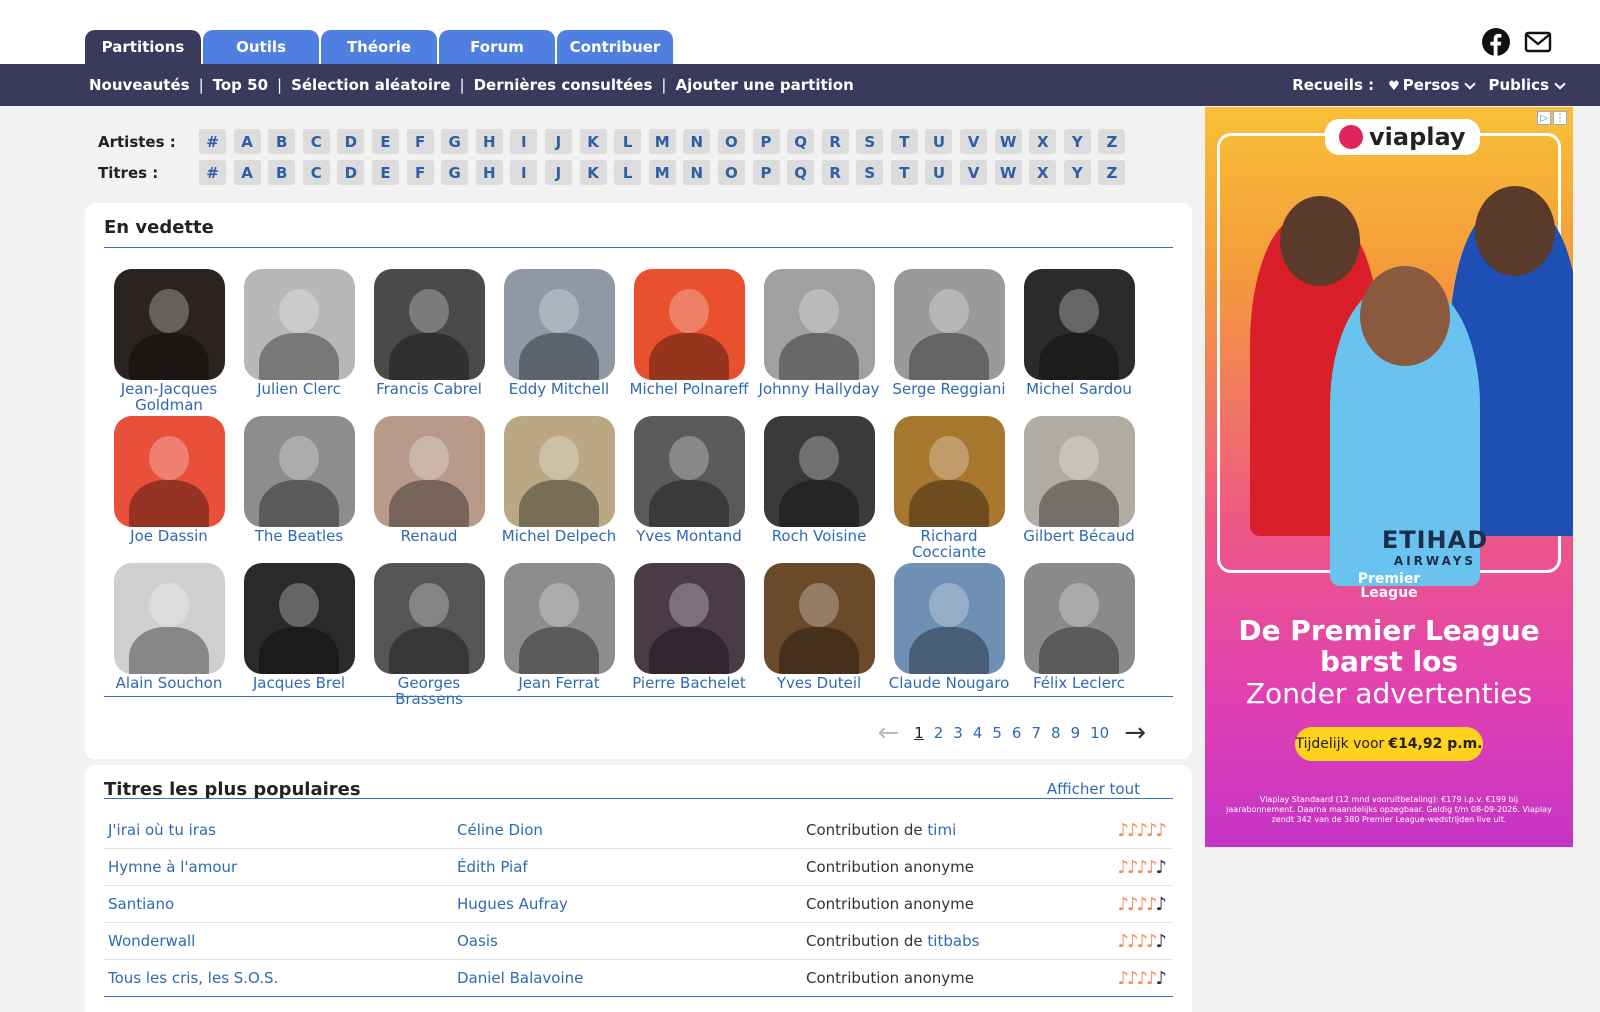  Describe the element at coordinates (819, 683) in the screenshot. I see `artist-name: Yves Duteil` at that location.